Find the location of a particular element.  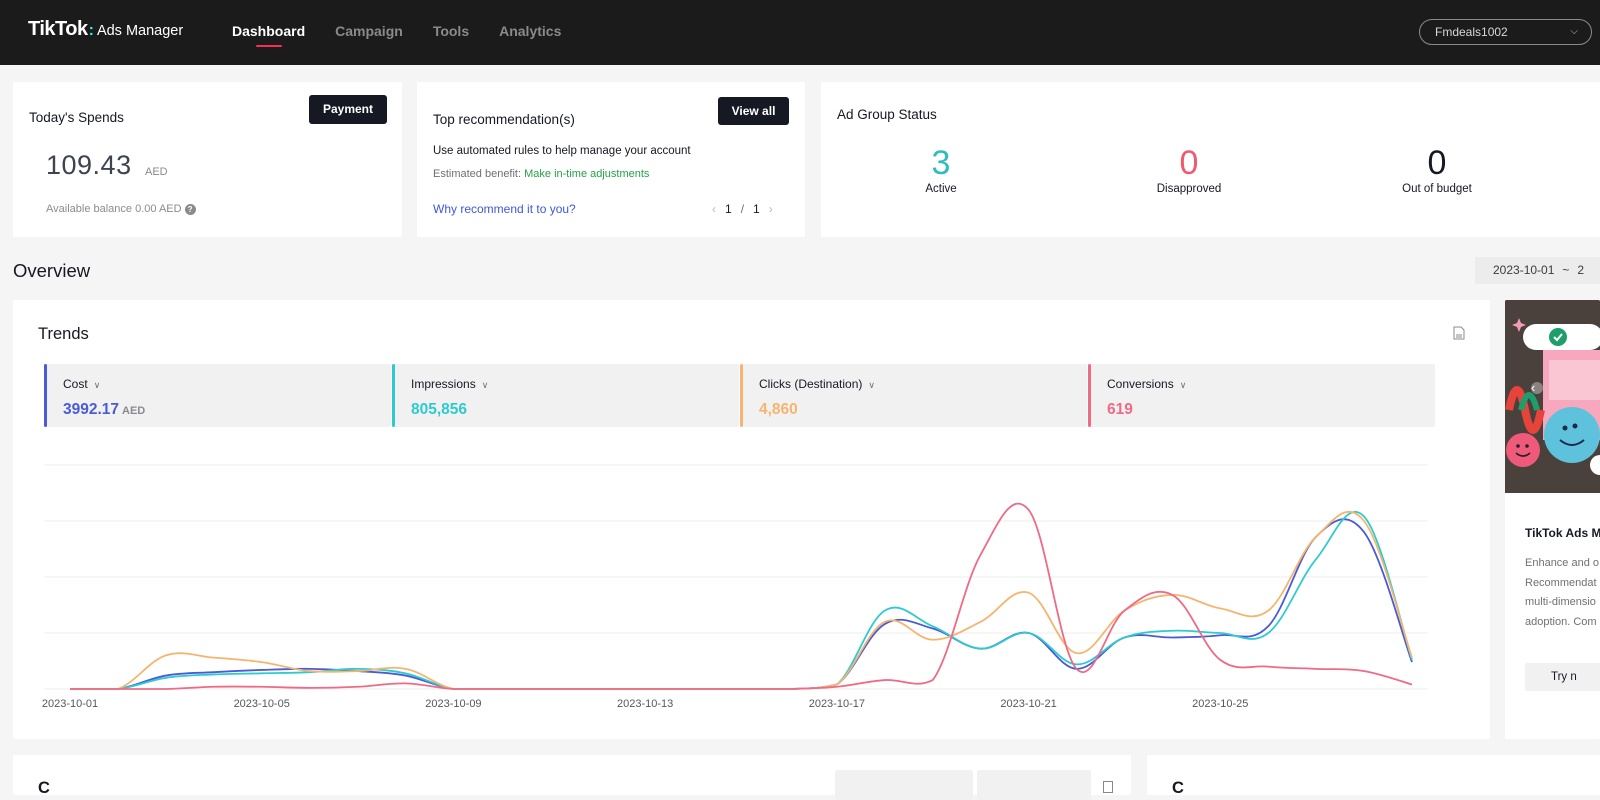

page-total: 1 is located at coordinates (756, 209).